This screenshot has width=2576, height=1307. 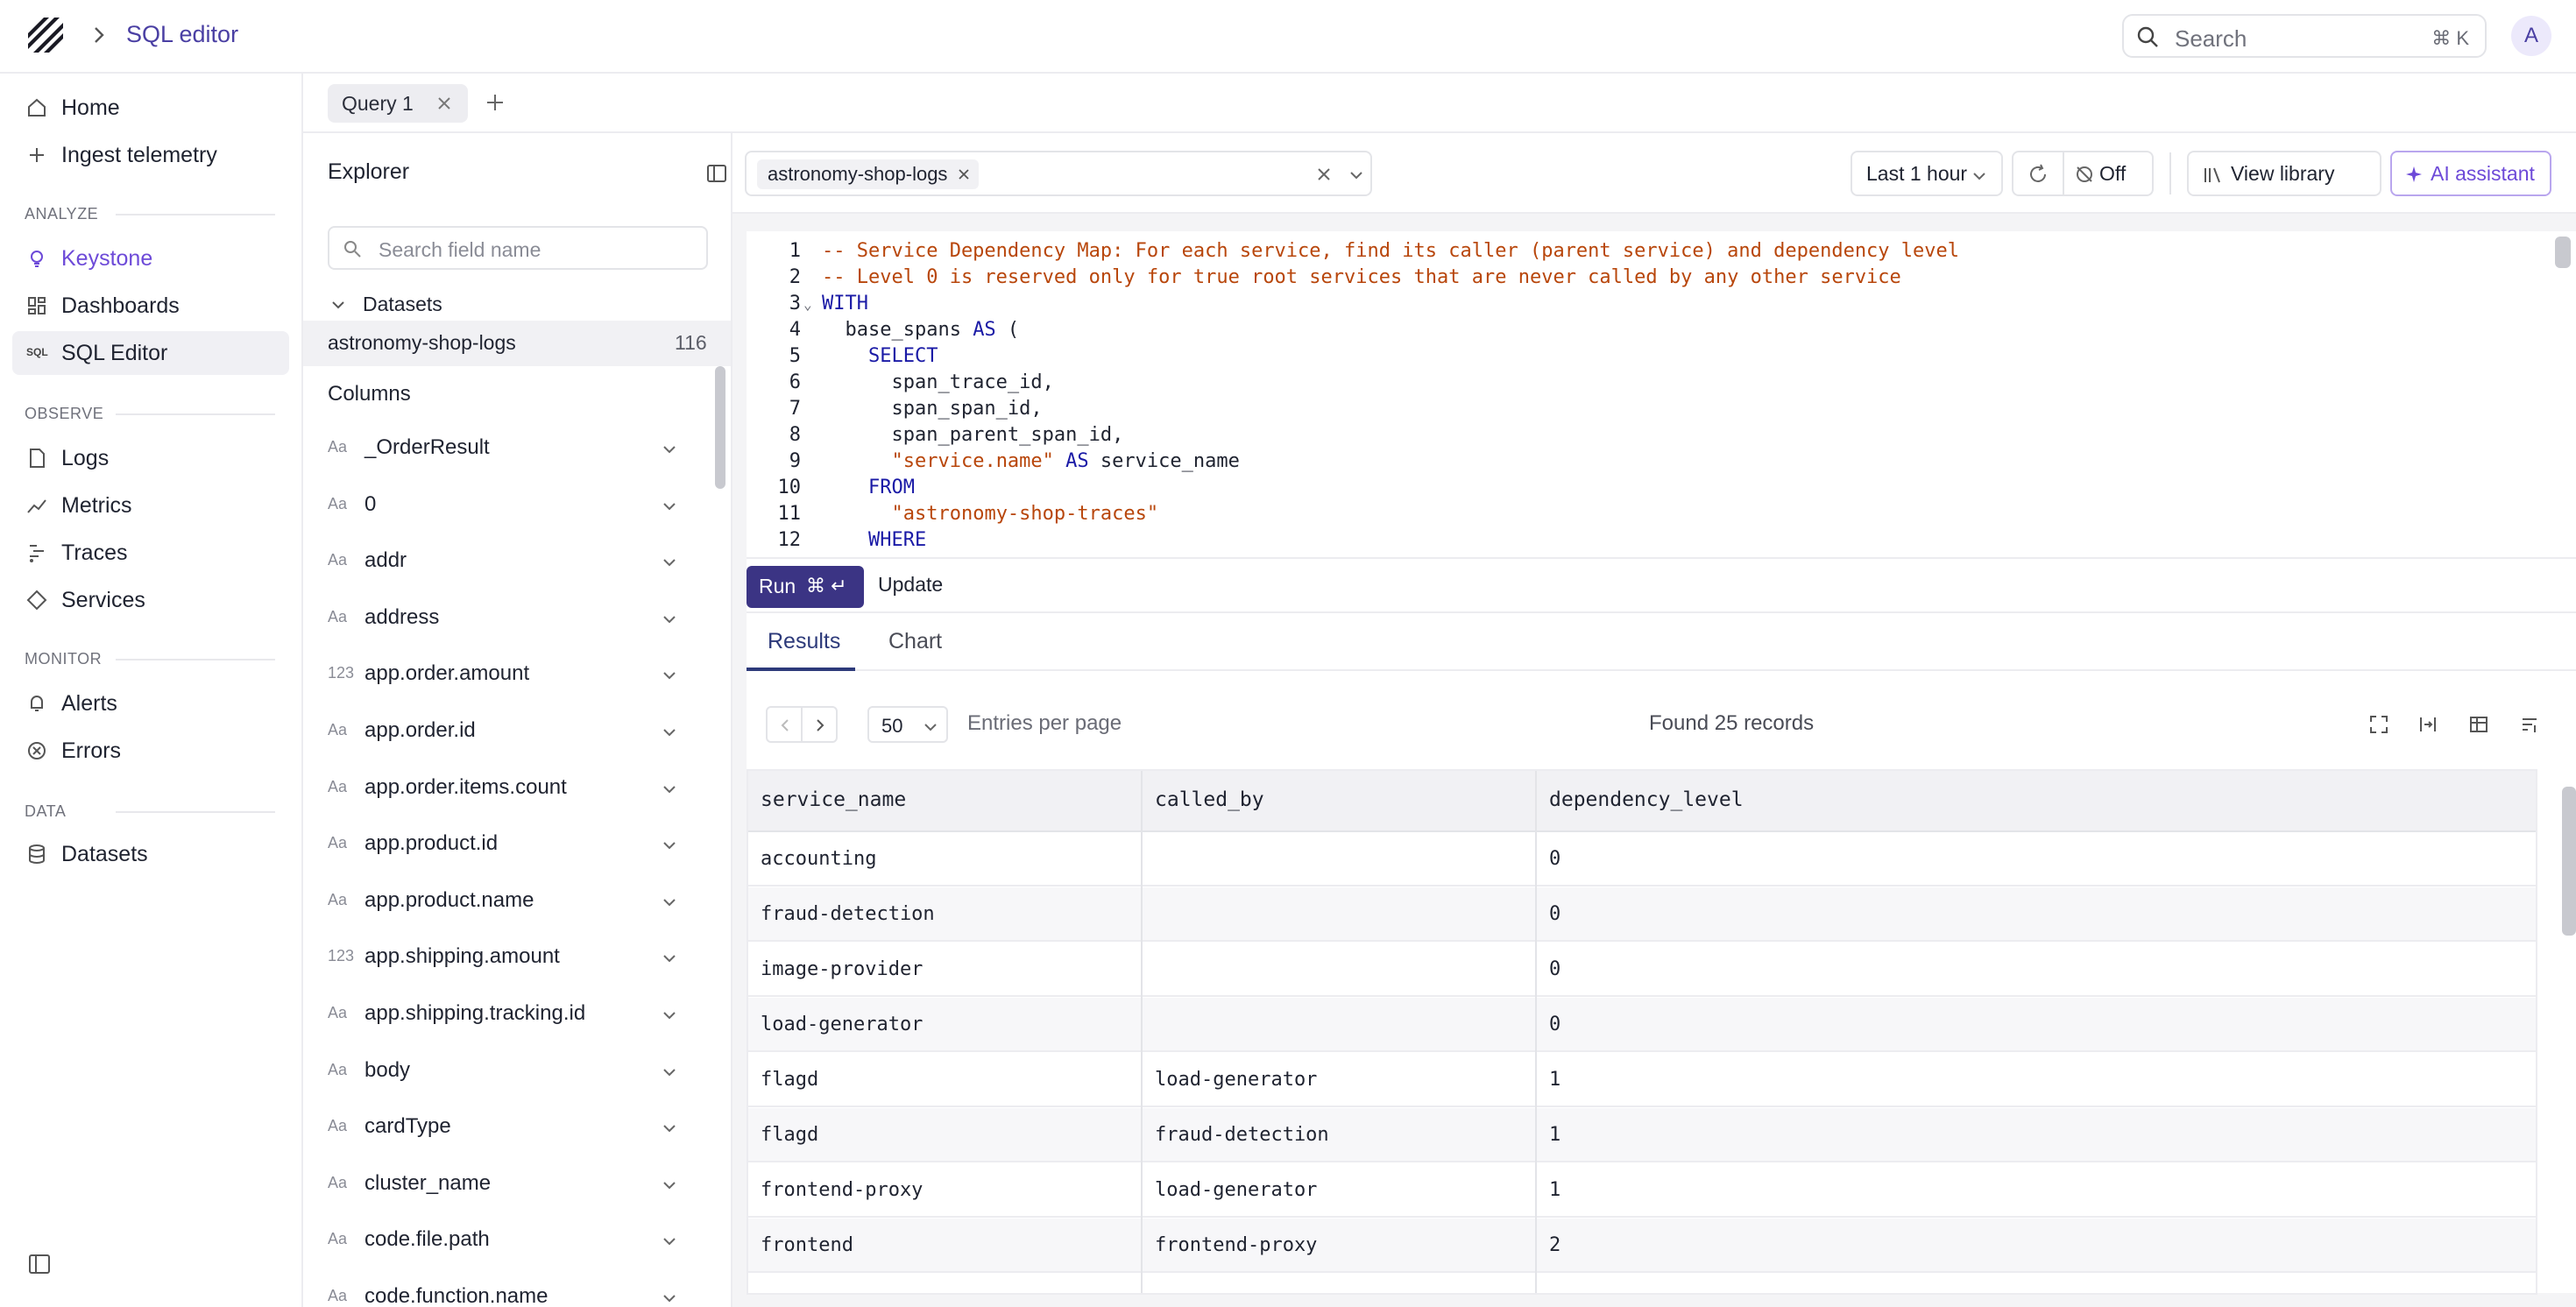 I want to click on tab-query-1: Query 1, so click(x=398, y=103).